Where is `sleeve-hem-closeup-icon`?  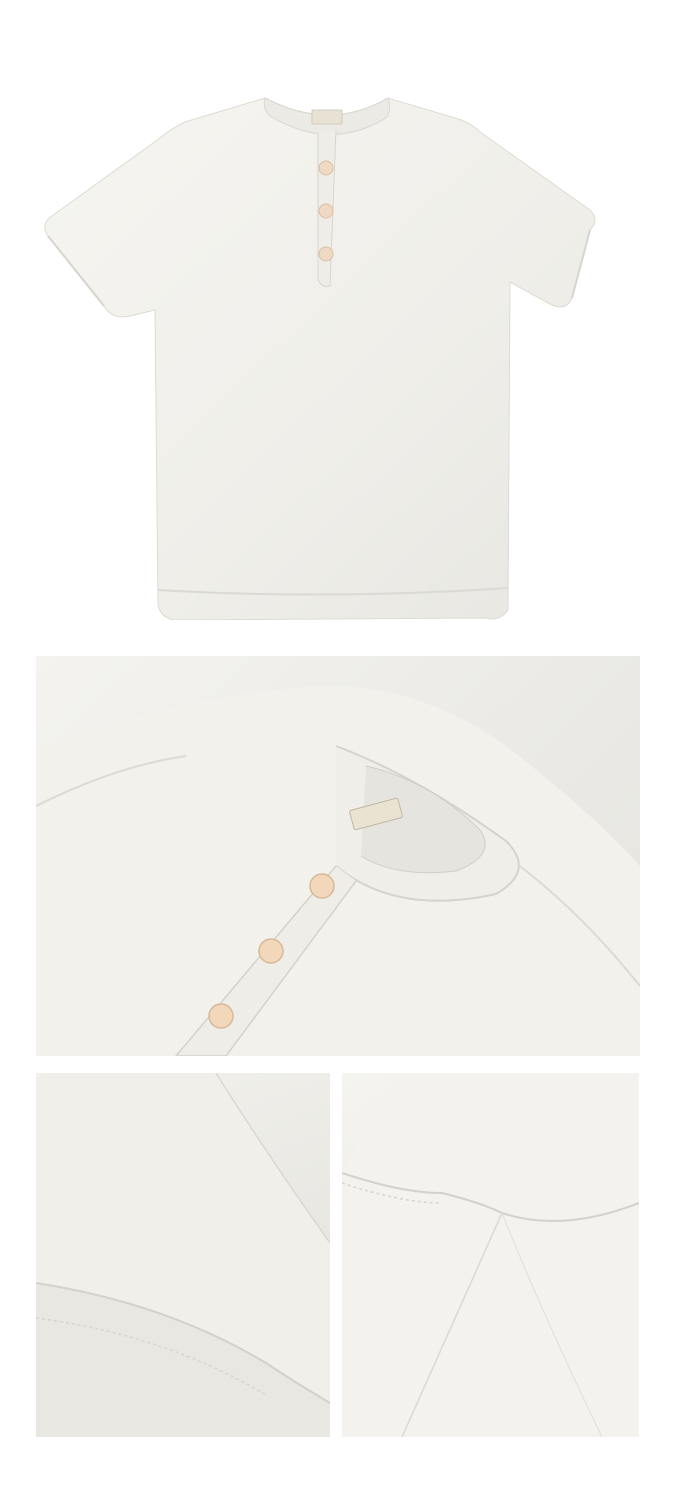 sleeve-hem-closeup-icon is located at coordinates (183, 1255).